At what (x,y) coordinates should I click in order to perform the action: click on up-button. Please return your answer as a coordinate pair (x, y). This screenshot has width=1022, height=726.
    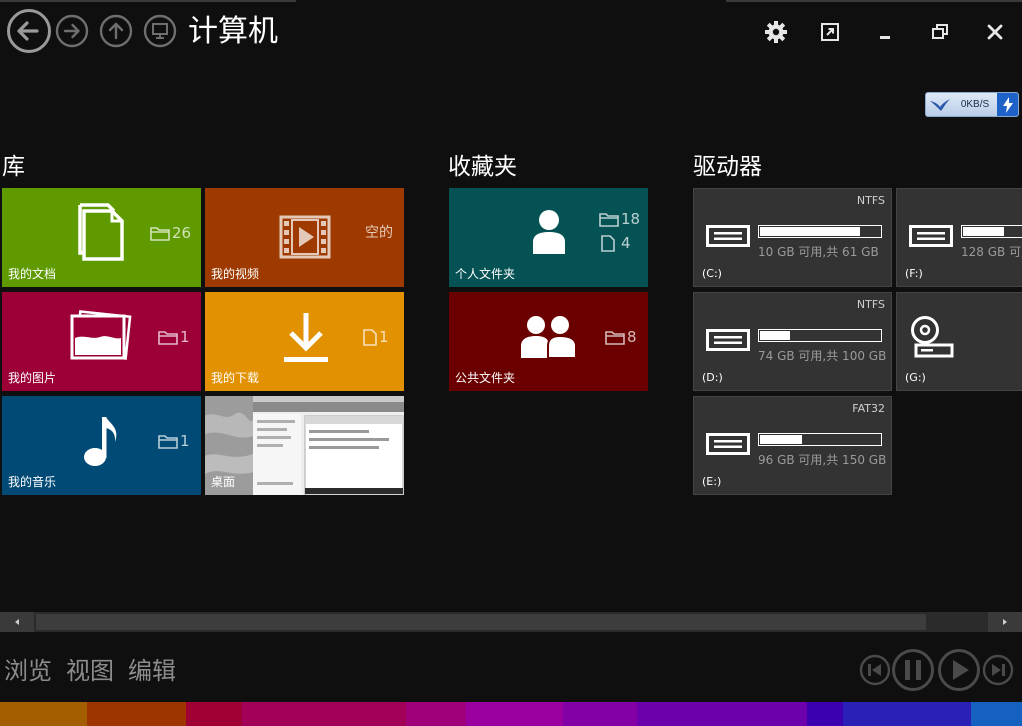
    Looking at the image, I should click on (116, 31).